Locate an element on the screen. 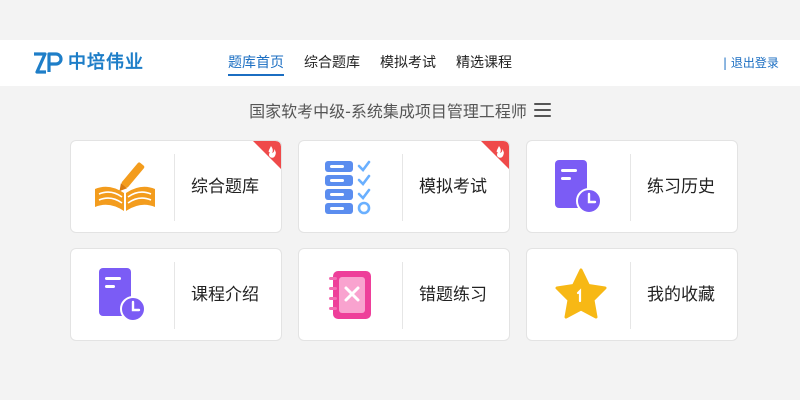 The image size is (800, 400). brand-name: 中培伟业 is located at coordinates (106, 62).